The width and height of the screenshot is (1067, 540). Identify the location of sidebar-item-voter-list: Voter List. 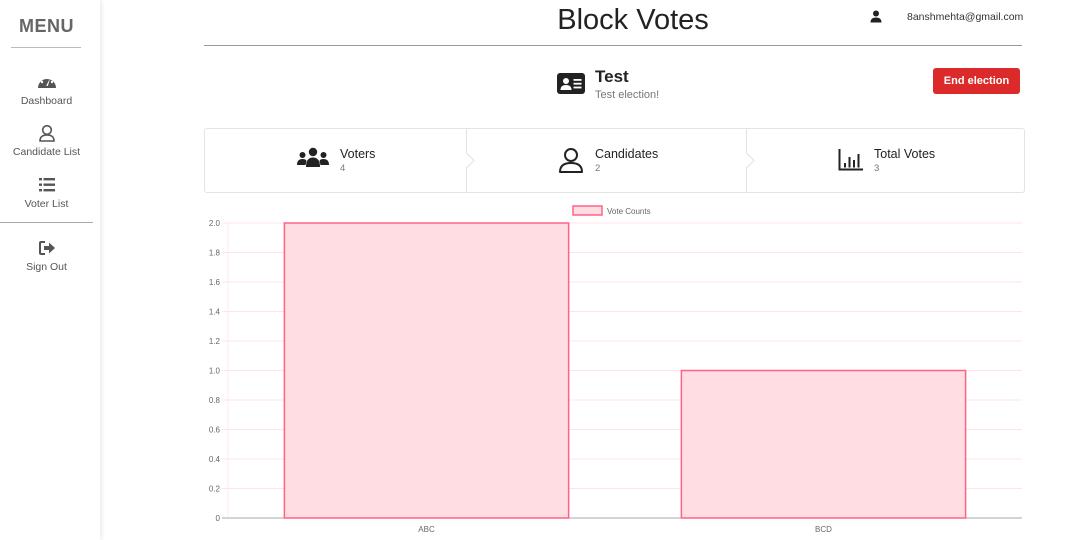
(46, 193).